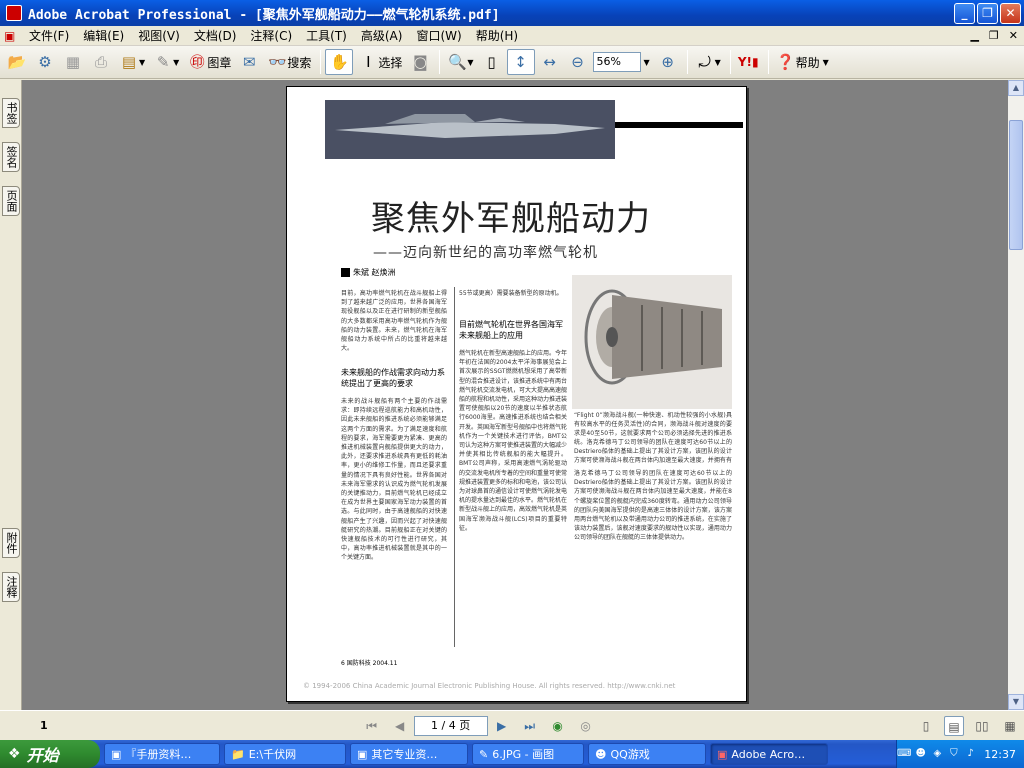 The width and height of the screenshot is (1024, 768). Describe the element at coordinates (11, 587) in the screenshot. I see `tab-comments: 注释` at that location.